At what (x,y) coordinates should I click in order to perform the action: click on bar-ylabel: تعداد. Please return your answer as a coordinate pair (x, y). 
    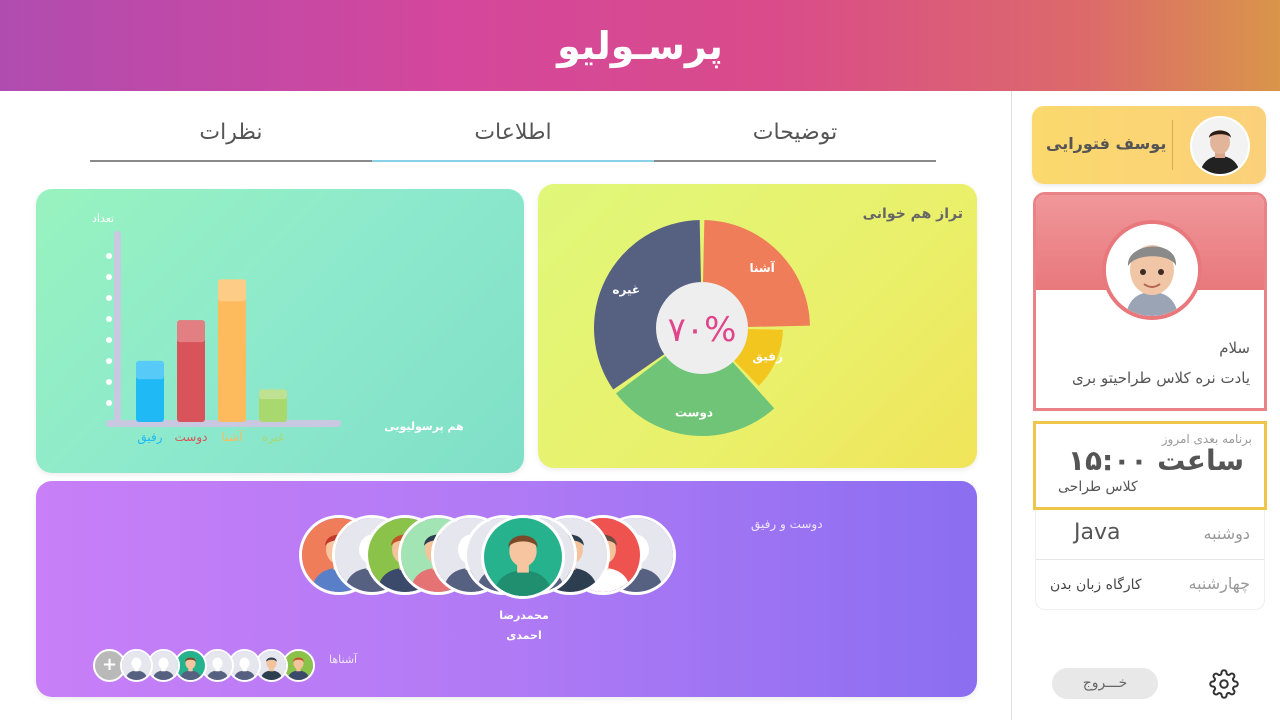
    Looking at the image, I should click on (103, 218).